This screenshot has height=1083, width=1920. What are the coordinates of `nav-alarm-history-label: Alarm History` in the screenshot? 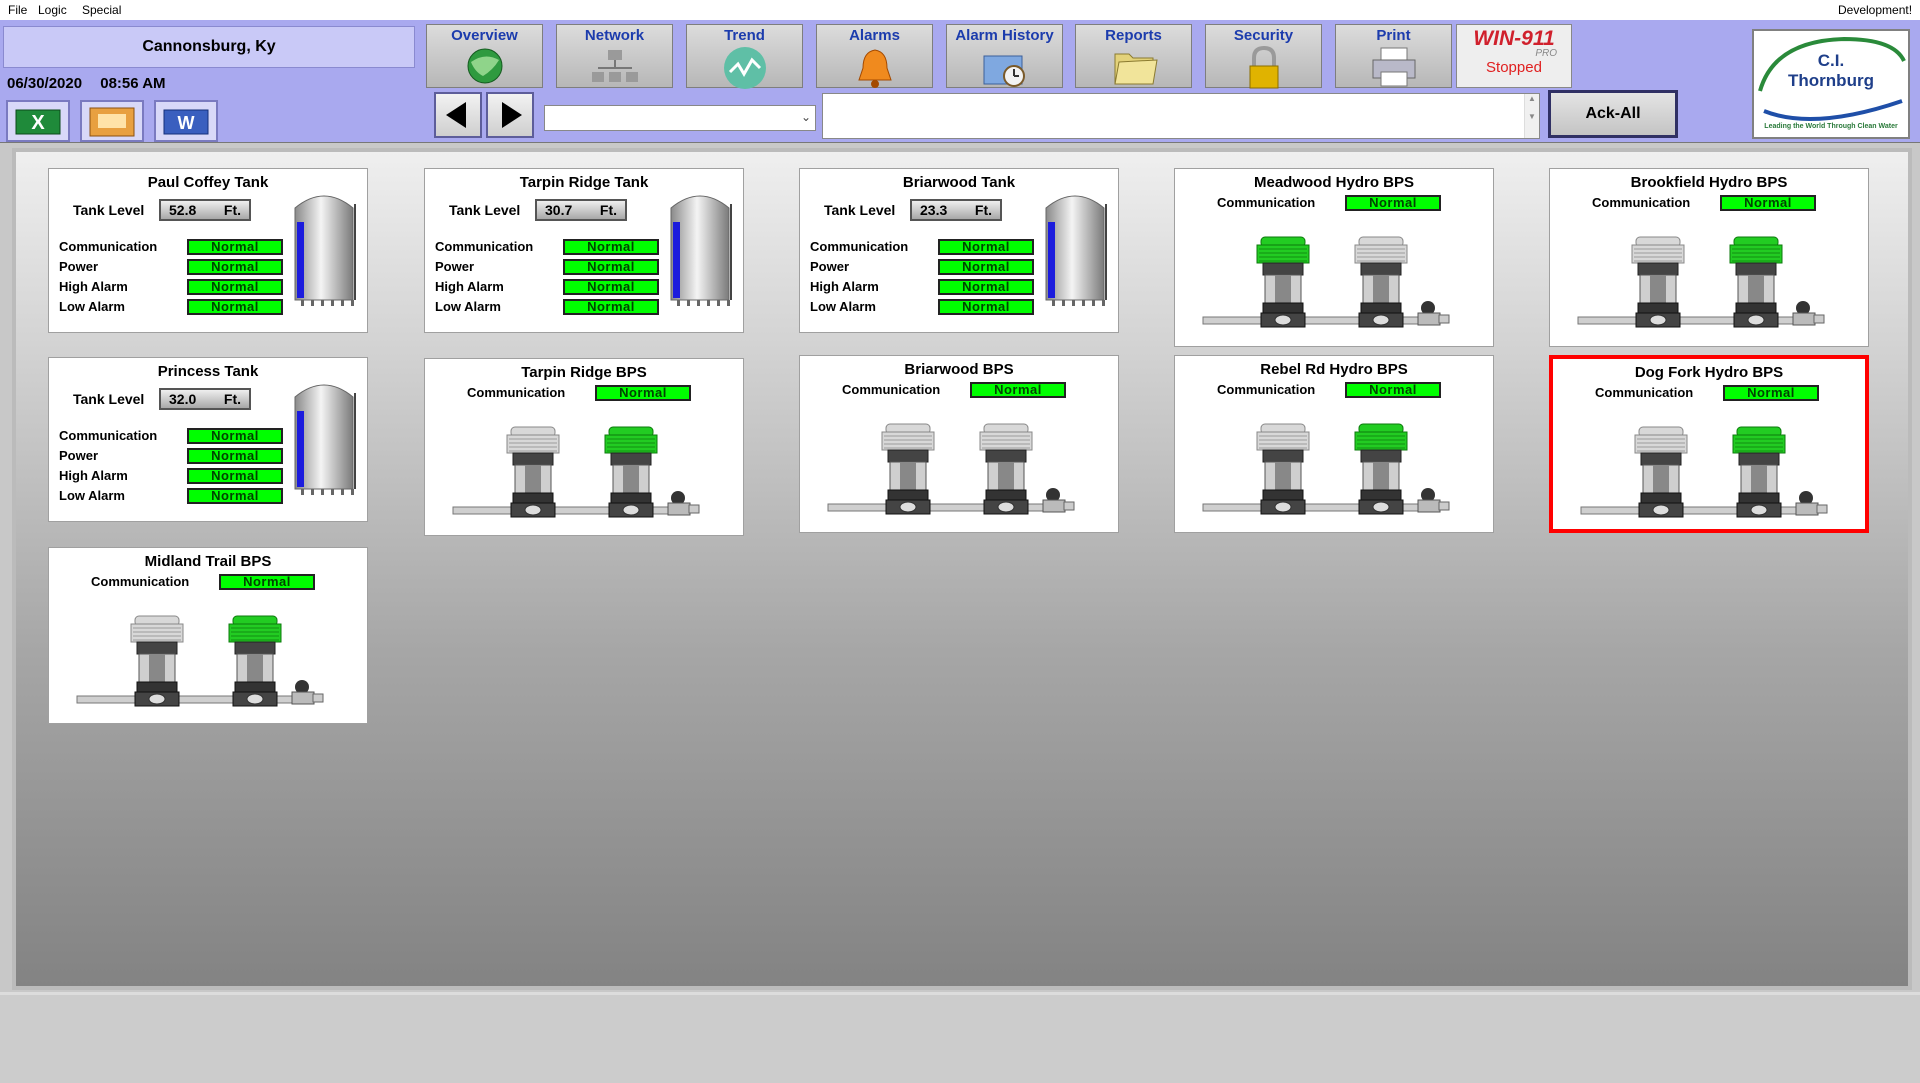 It's located at (1004, 35).